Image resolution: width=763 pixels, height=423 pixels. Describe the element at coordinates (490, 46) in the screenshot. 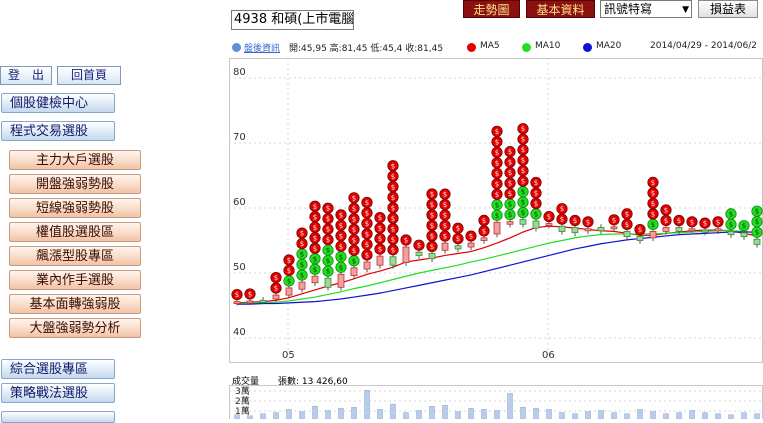

I see `ma5-legend-label: MA5` at that location.